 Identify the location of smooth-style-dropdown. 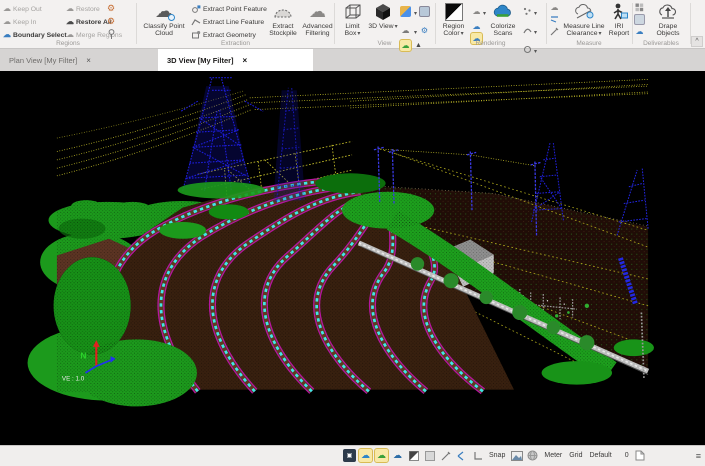
(535, 30).